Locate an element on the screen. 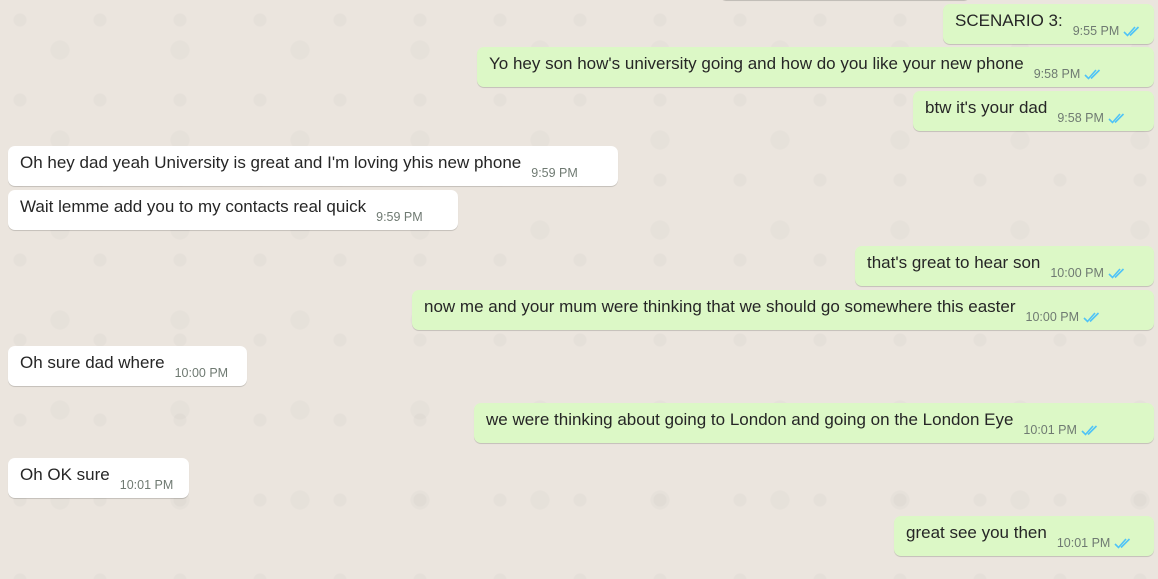 The image size is (1158, 579). message-outgoing: btw it's your dad 9:58 PM is located at coordinates (1033, 111).